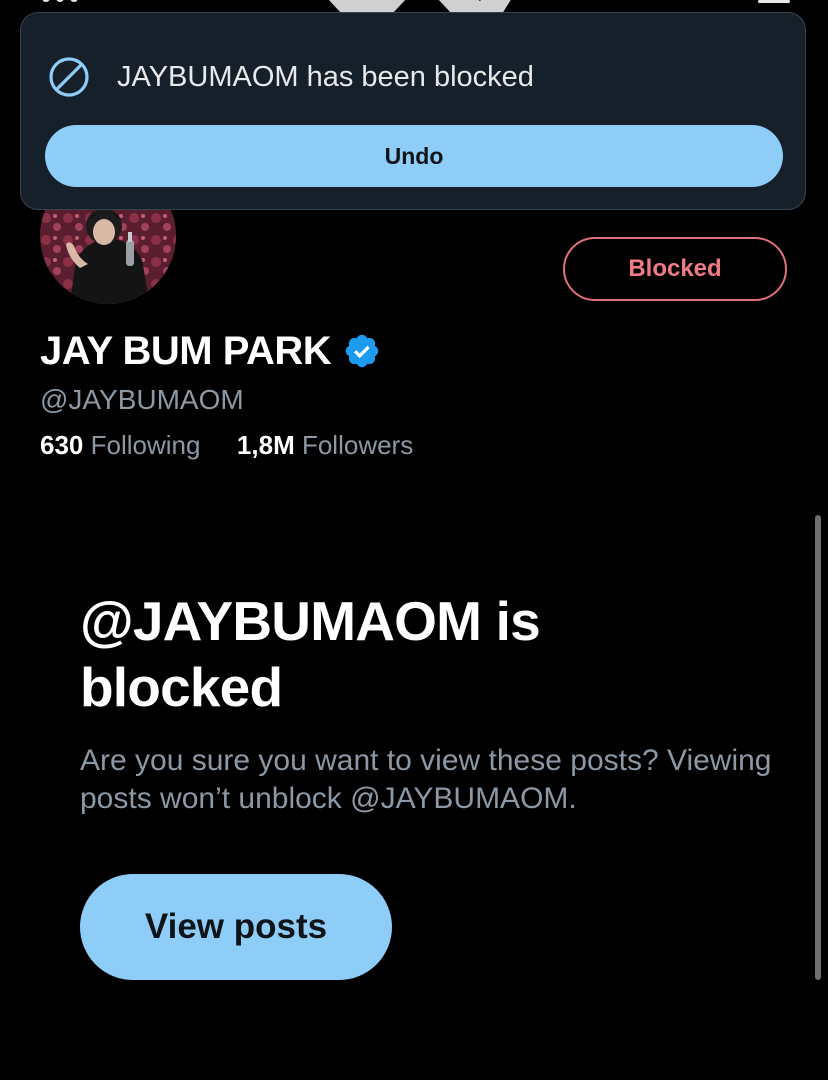 This screenshot has width=828, height=1080. I want to click on following-count: 630, so click(62, 445).